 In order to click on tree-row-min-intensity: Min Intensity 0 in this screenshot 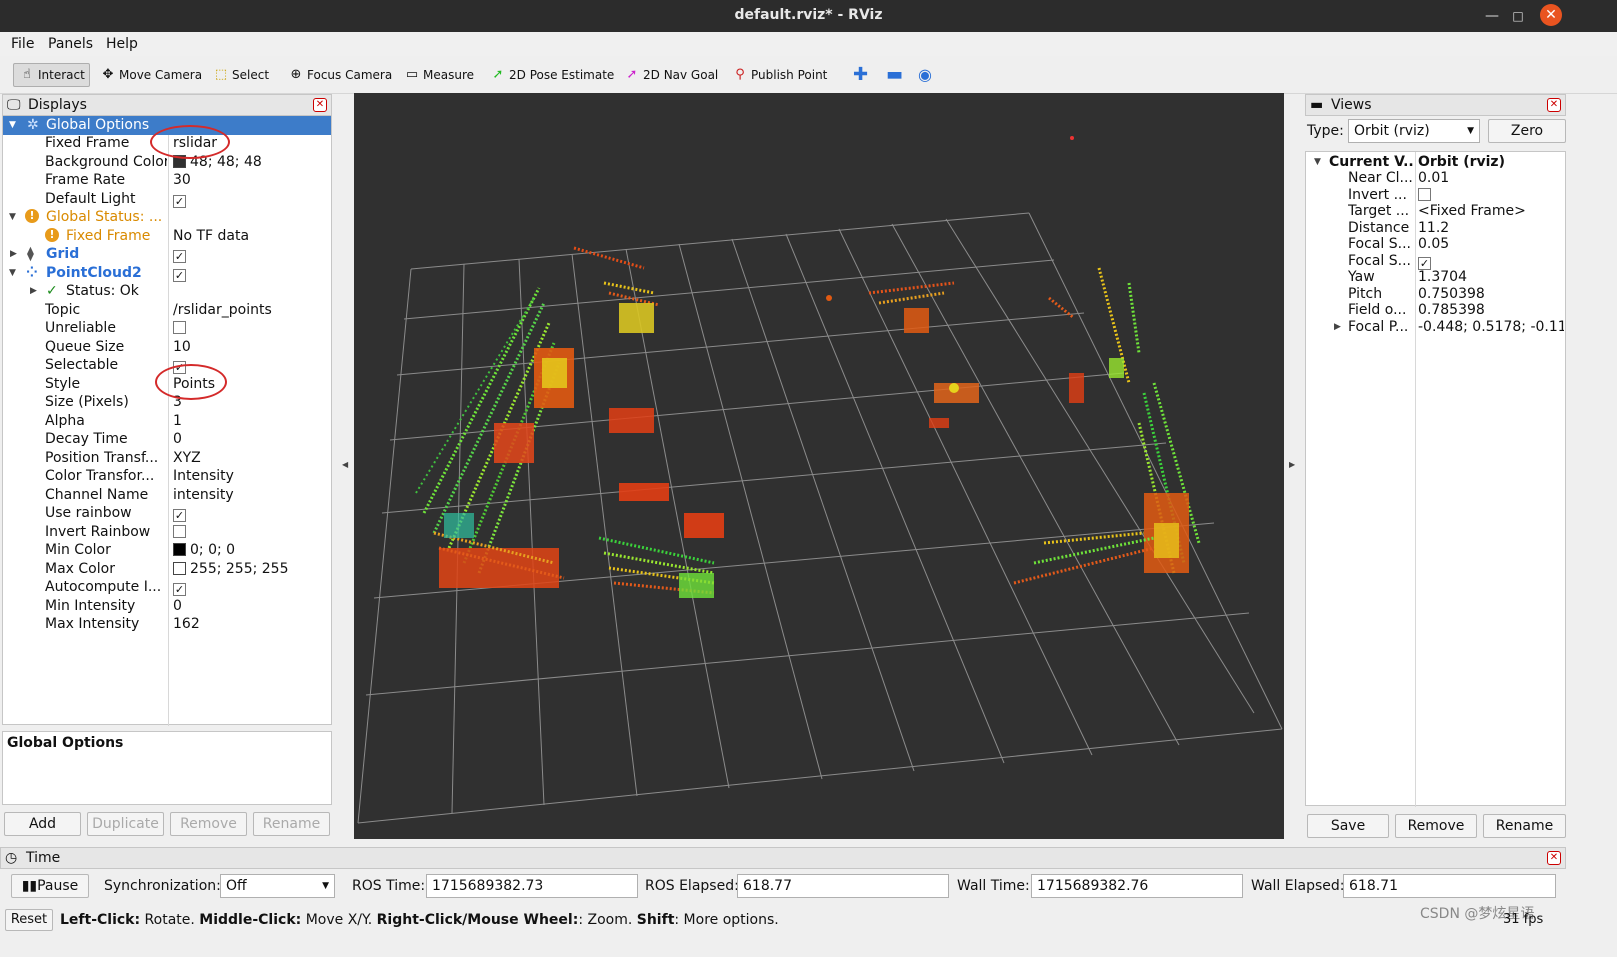, I will do `click(167, 606)`.